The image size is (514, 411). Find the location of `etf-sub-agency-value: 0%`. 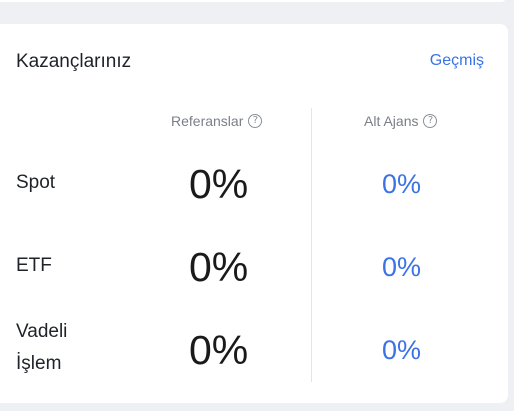

etf-sub-agency-value: 0% is located at coordinates (402, 267).